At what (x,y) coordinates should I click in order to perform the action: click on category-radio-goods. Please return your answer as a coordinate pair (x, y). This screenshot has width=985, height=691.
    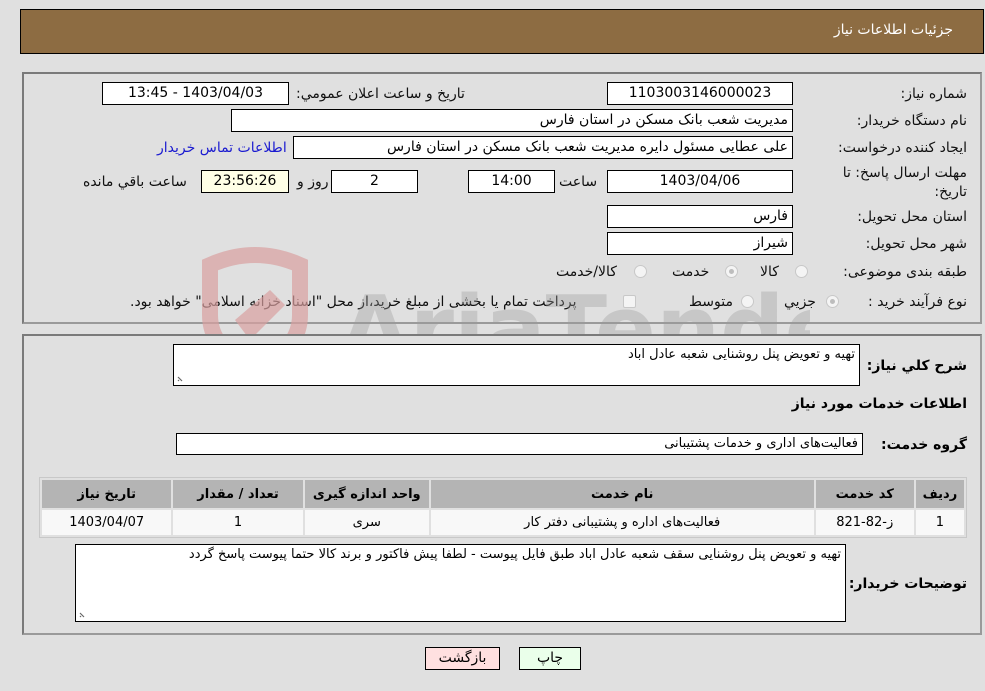
    Looking at the image, I should click on (801, 271).